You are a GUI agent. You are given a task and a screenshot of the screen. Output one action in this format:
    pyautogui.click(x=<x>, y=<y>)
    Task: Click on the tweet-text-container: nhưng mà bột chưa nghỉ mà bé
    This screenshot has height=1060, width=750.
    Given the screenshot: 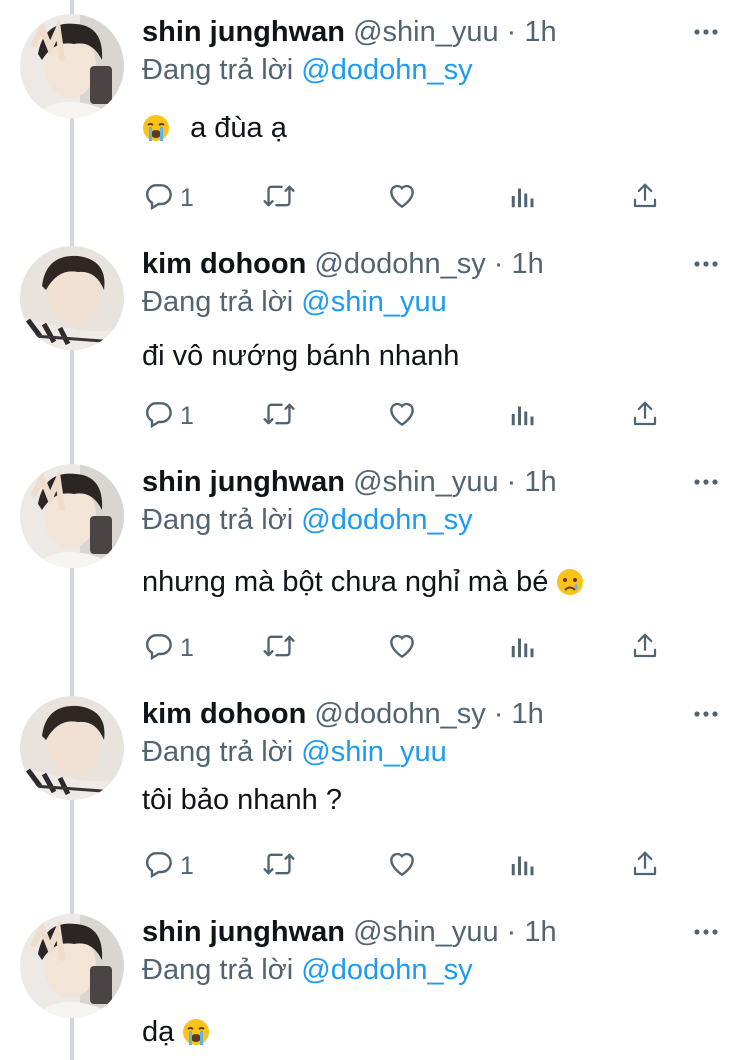 What is the action you would take?
    pyautogui.click(x=436, y=584)
    